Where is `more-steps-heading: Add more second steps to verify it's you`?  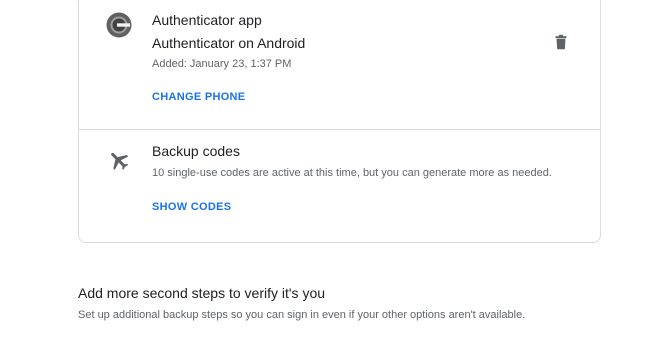 more-steps-heading: Add more second steps to verify it's you is located at coordinates (202, 293).